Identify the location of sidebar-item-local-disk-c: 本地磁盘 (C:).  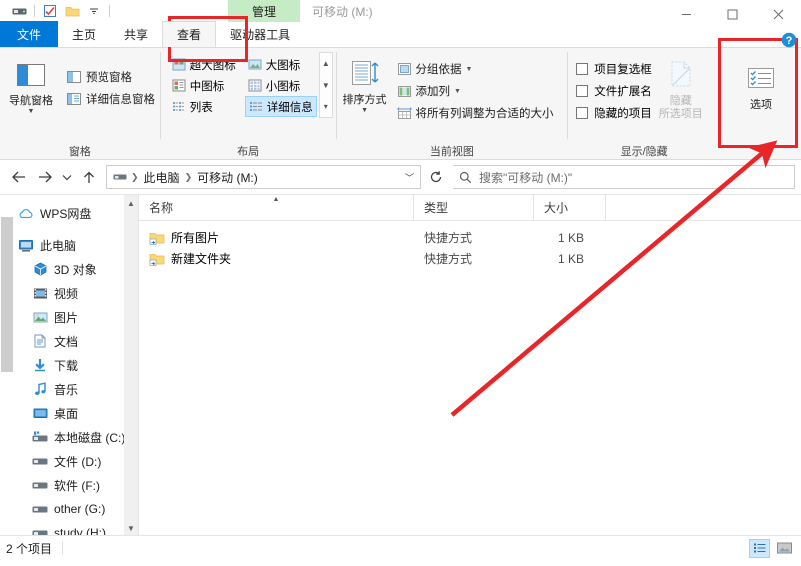
(69, 437).